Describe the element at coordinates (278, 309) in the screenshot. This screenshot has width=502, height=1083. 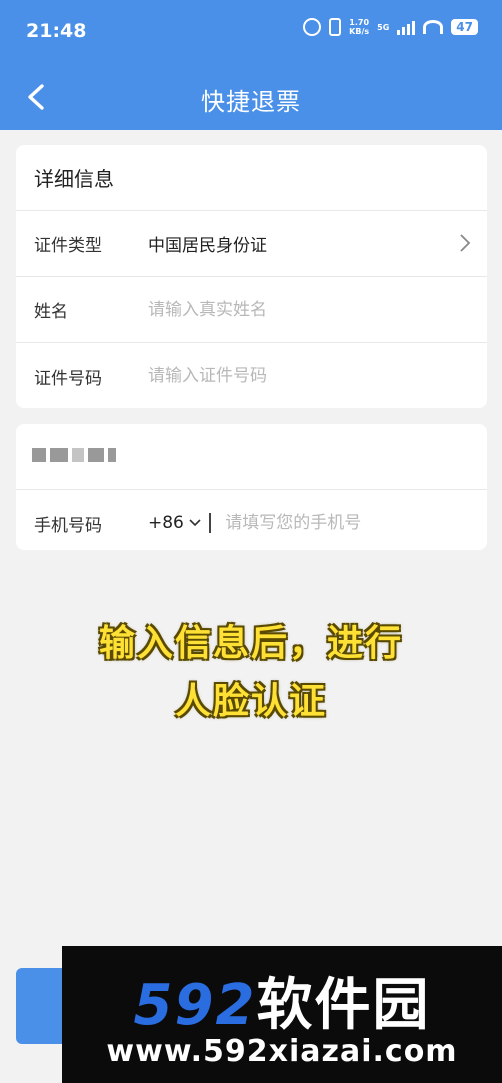
I see `name-input` at that location.